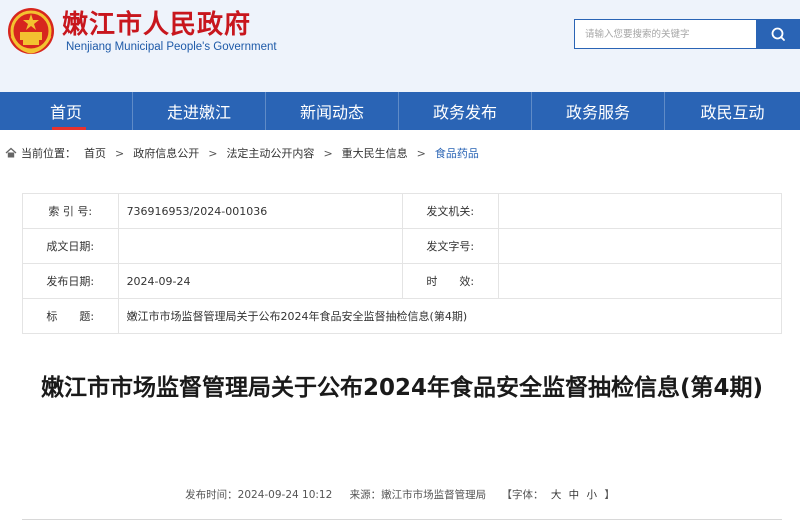 This screenshot has height=525, width=800. I want to click on national-emblem-icon, so click(31, 31).